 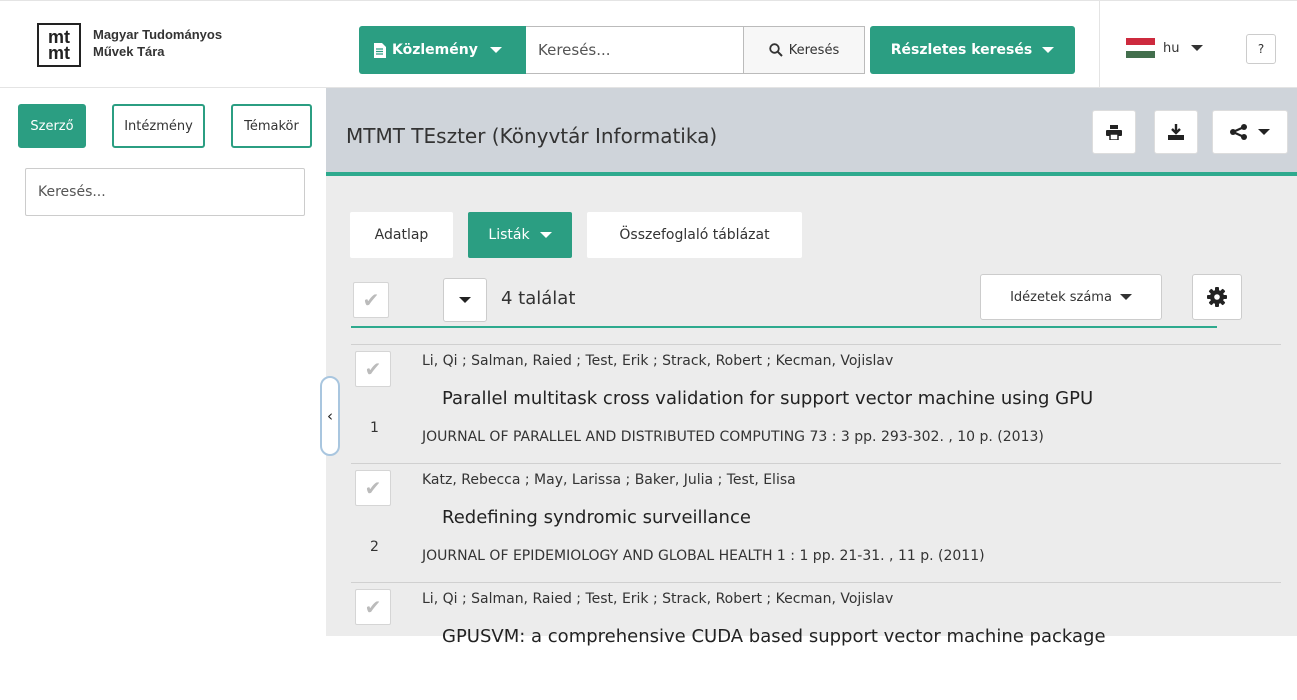 I want to click on search-input, so click(x=635, y=50).